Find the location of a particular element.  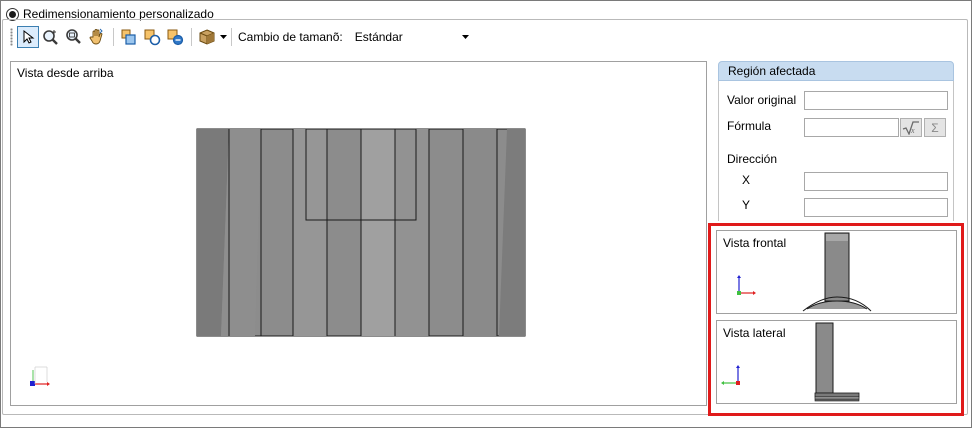

front-view-pane: Vista frontal is located at coordinates (836, 272).